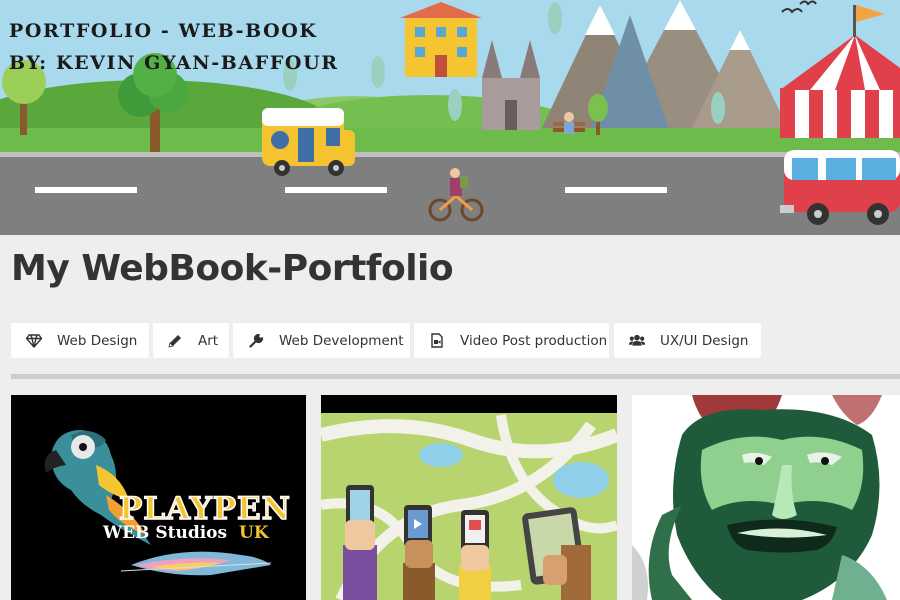 The image size is (900, 600). I want to click on portfolio-item-playpen: PLAYPEN WEB Studios UK, so click(158, 497).